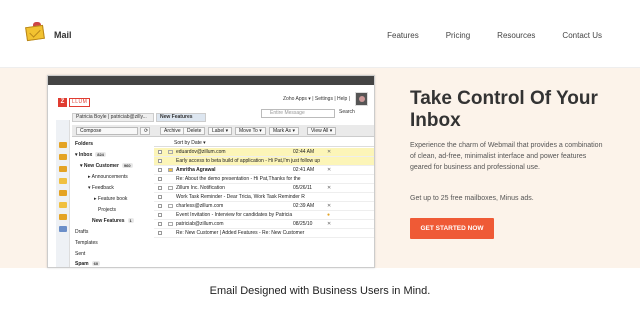  I want to click on flag-icon: ●, so click(329, 215).